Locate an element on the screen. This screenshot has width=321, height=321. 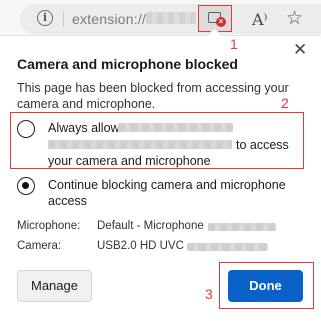
url-text: extension:// is located at coordinates (109, 19).